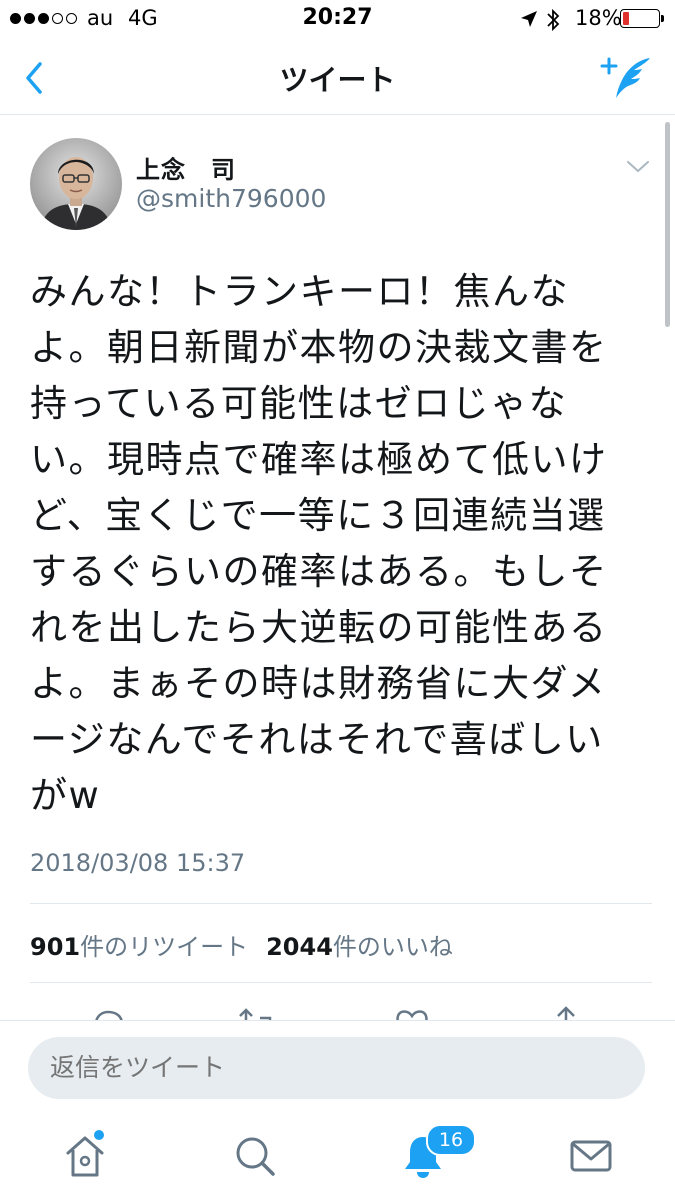 The width and height of the screenshot is (675, 1200). Describe the element at coordinates (566, 1012) in the screenshot. I see `share-icon` at that location.